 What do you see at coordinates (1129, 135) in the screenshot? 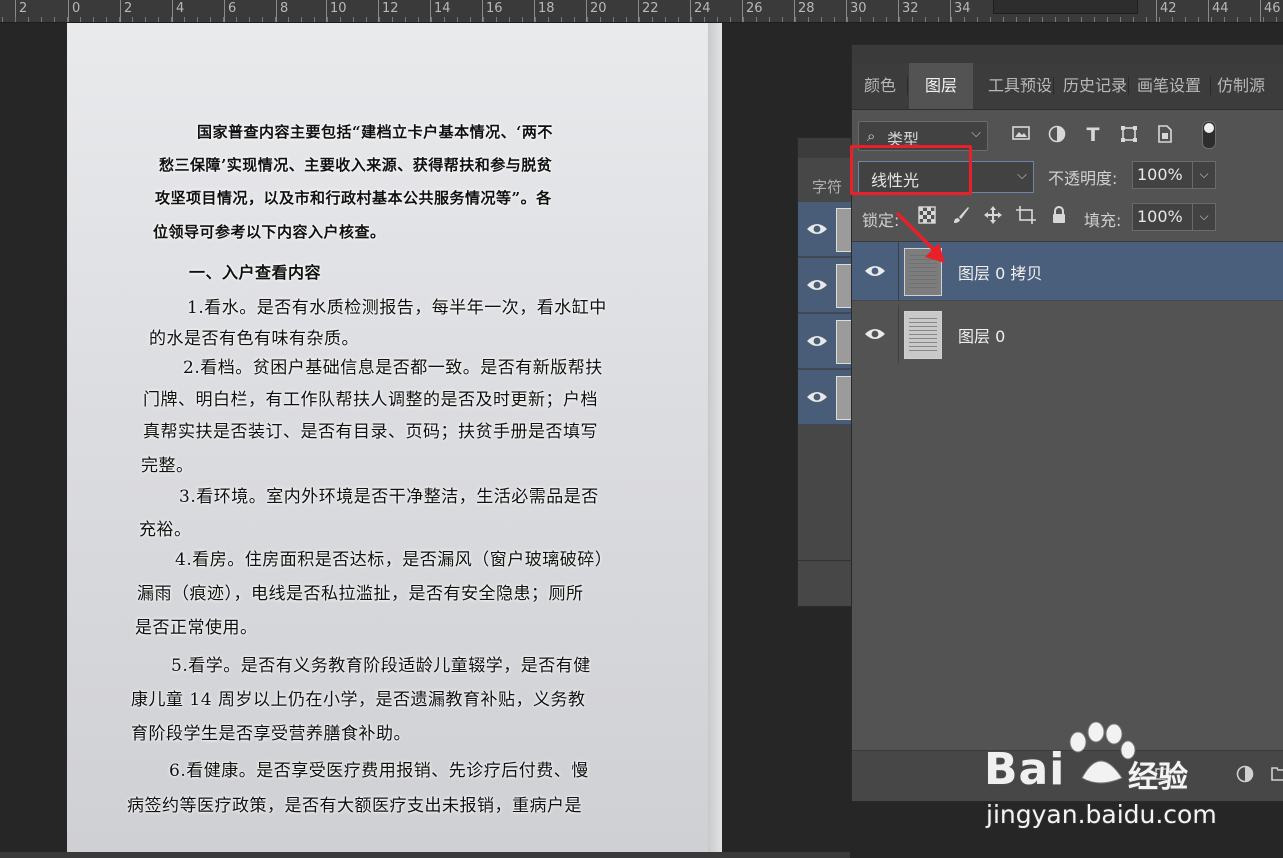
I see `shape-filter-icon` at bounding box center [1129, 135].